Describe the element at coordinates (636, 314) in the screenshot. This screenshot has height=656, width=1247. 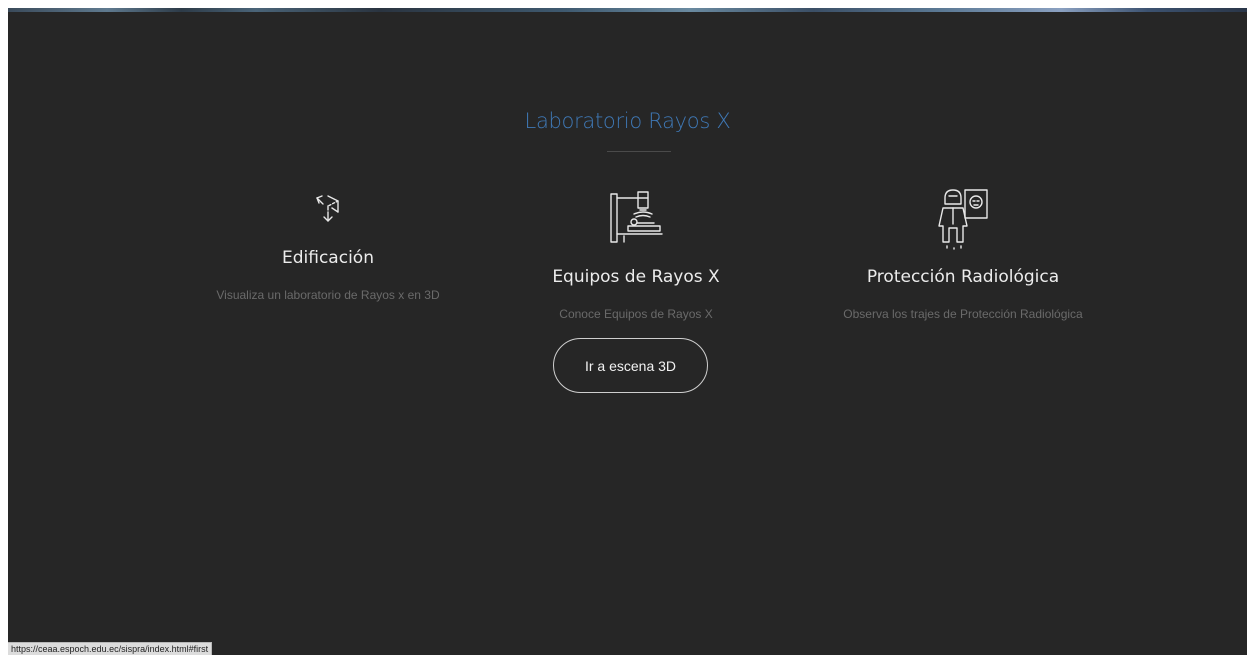
I see `card-description: Conoce Equipos de Rayos X` at that location.